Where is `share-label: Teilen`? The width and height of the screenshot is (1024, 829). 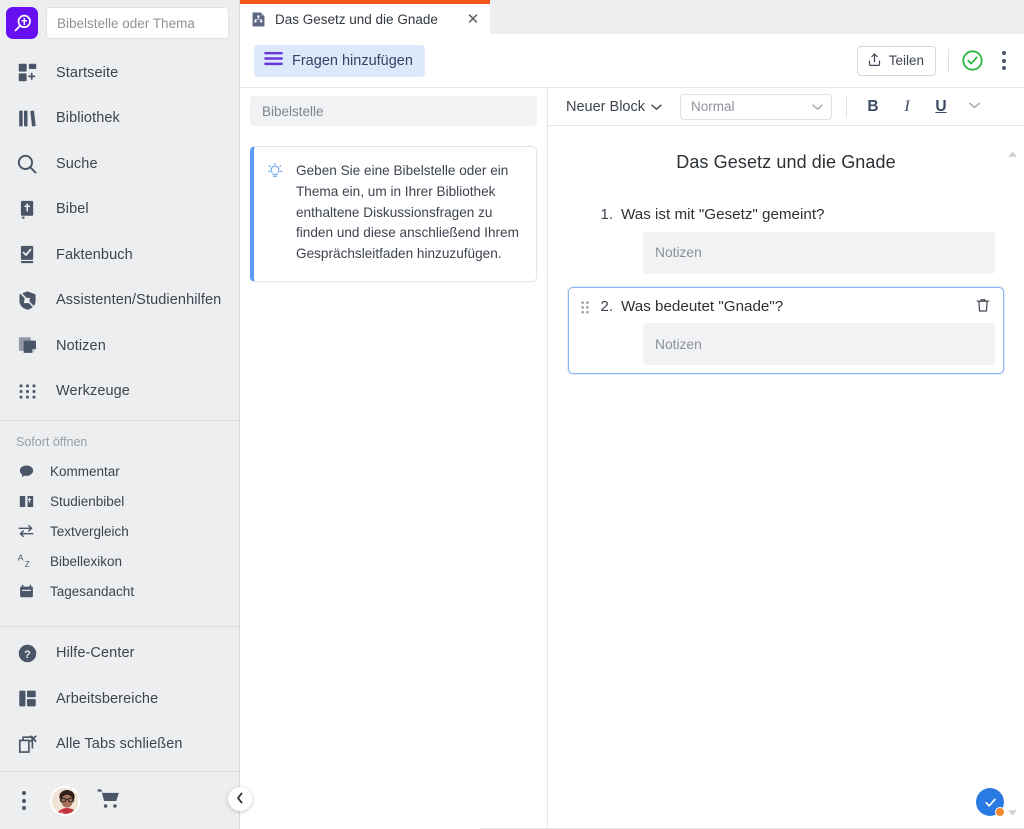
share-label: Teilen is located at coordinates (906, 60).